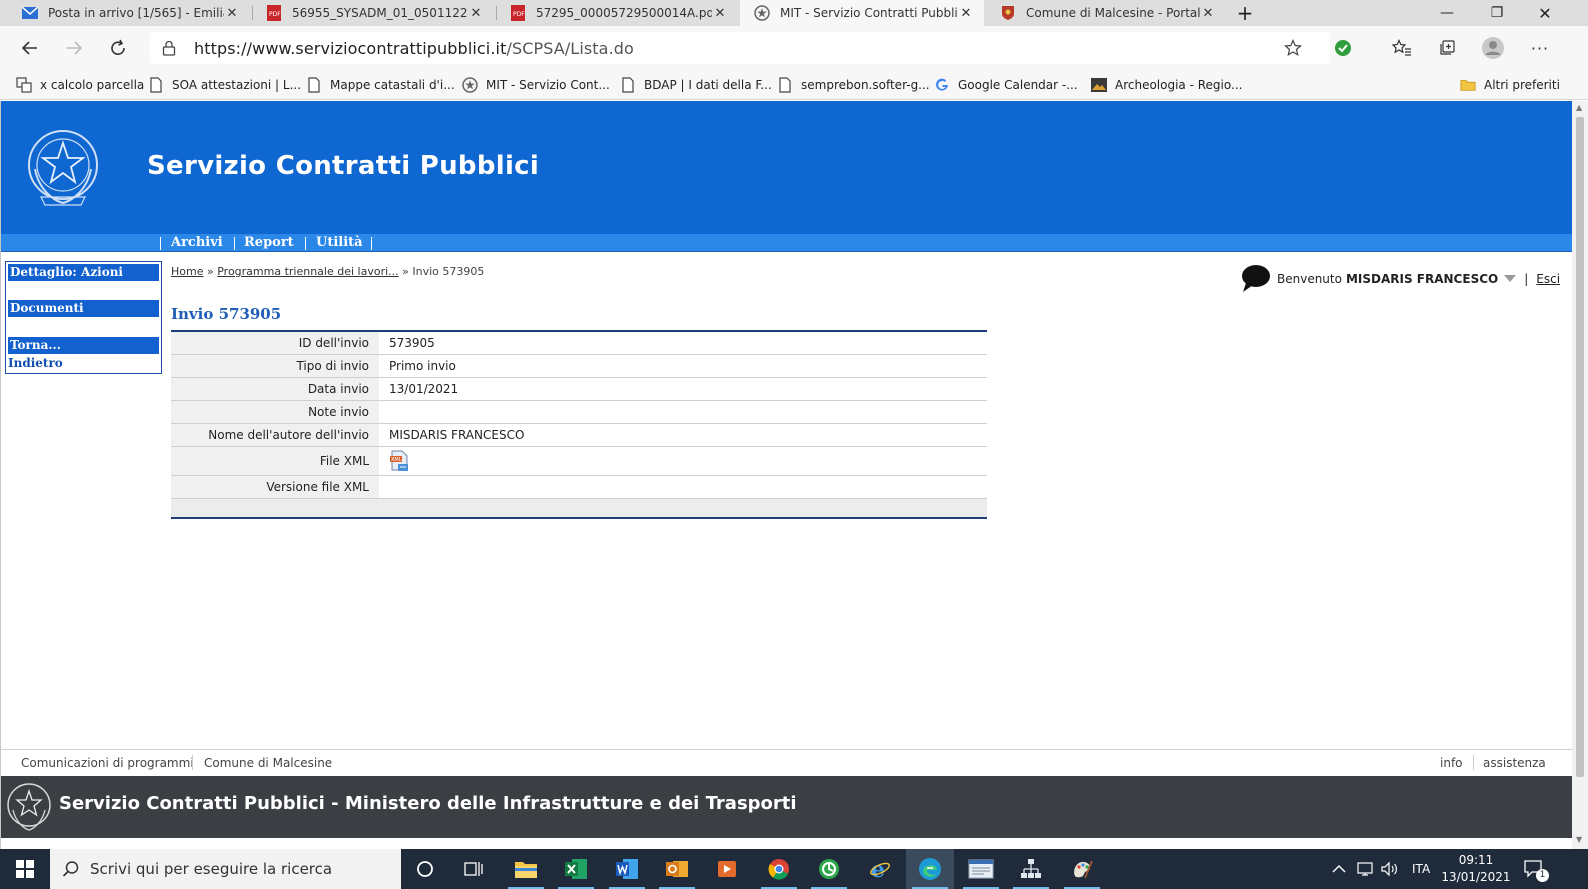 The height and width of the screenshot is (889, 1588). Describe the element at coordinates (25, 869) in the screenshot. I see `windows-start-button` at that location.